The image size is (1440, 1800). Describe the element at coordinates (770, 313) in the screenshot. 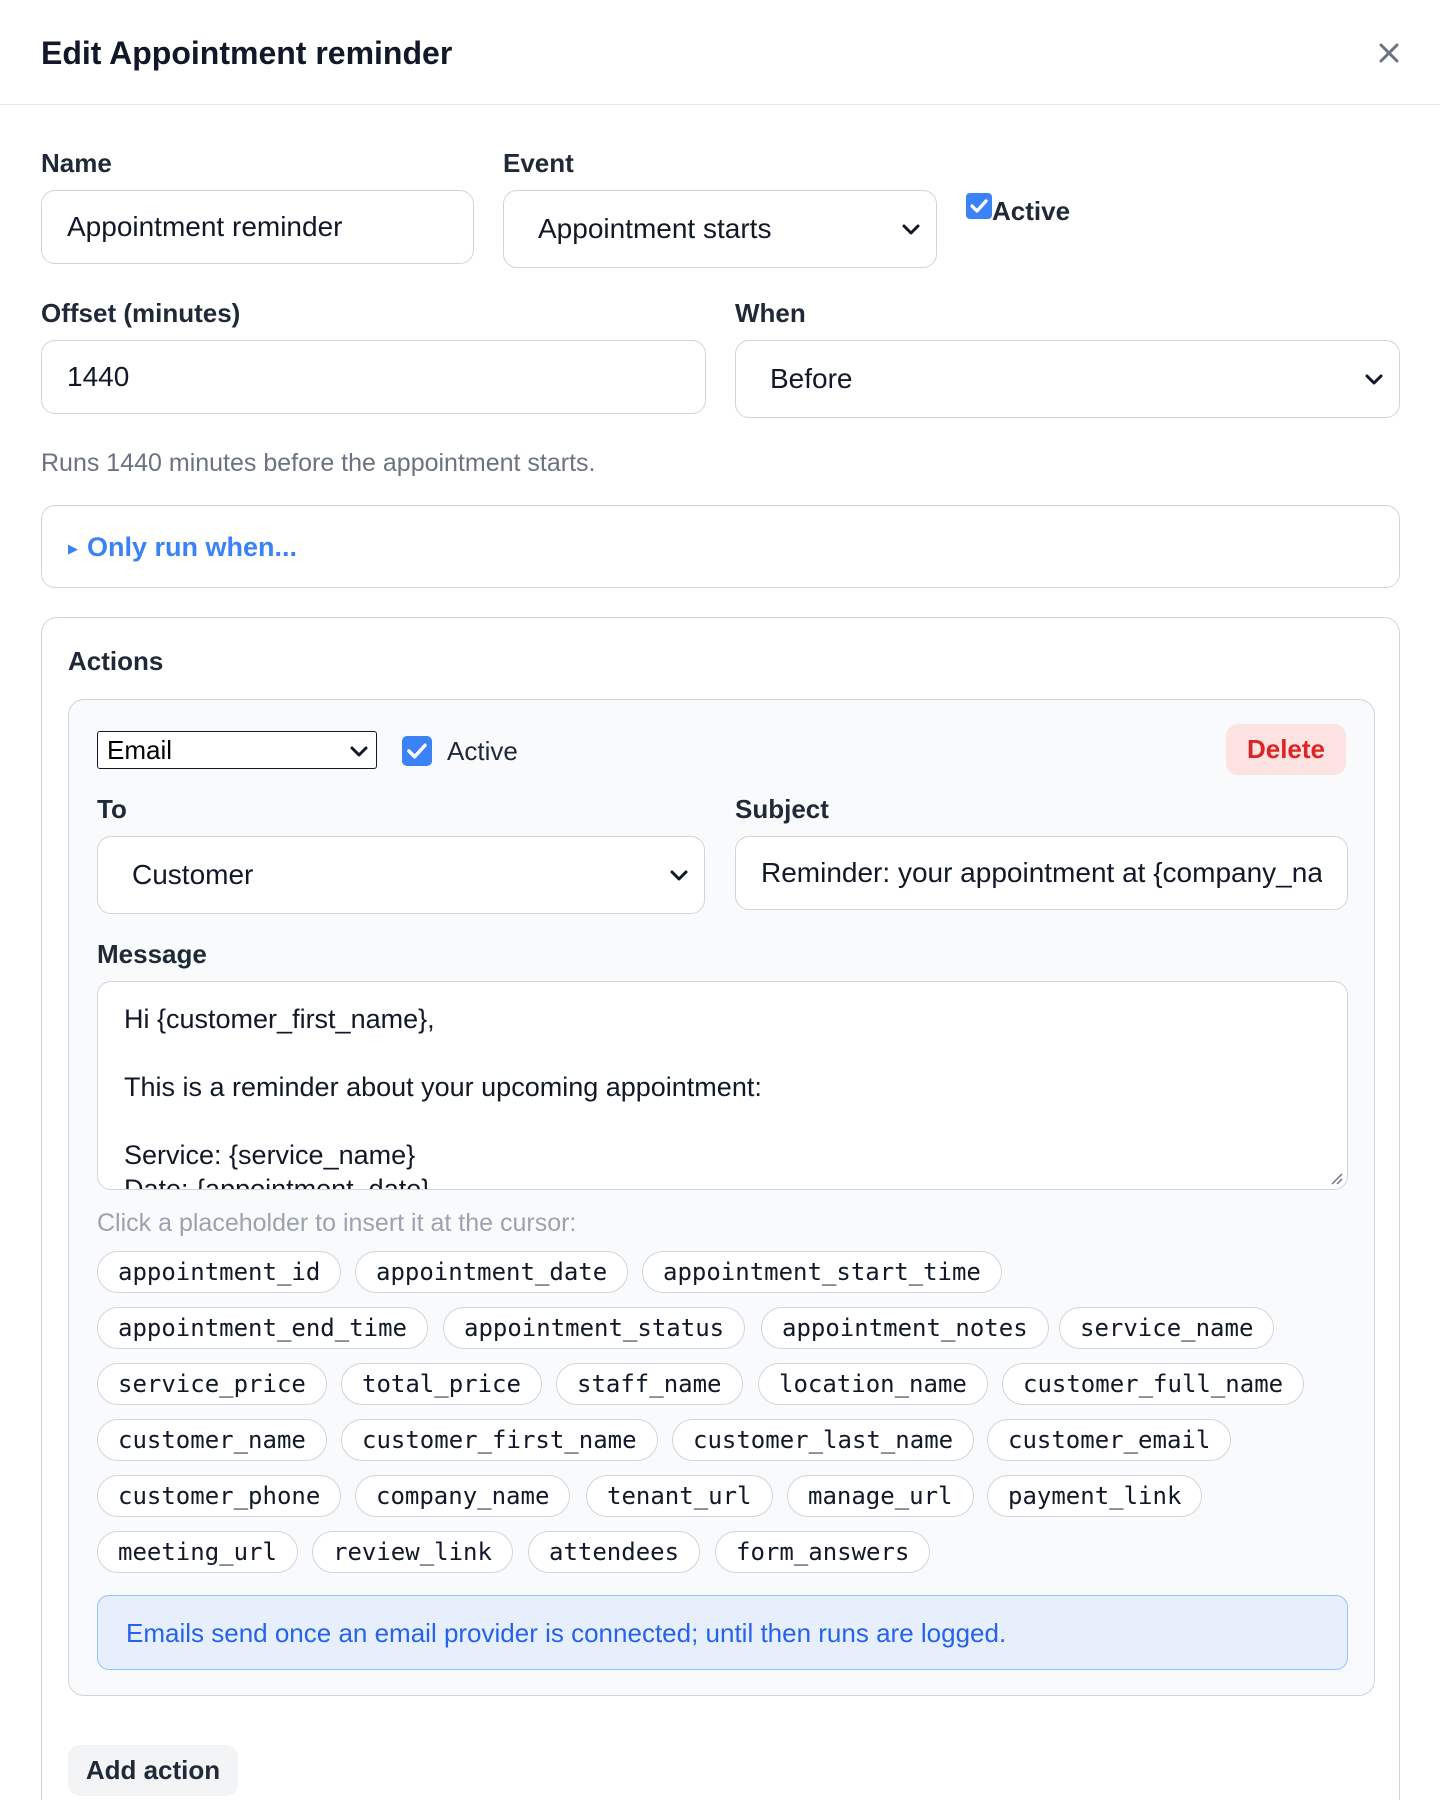

I see `when-label: When` at that location.